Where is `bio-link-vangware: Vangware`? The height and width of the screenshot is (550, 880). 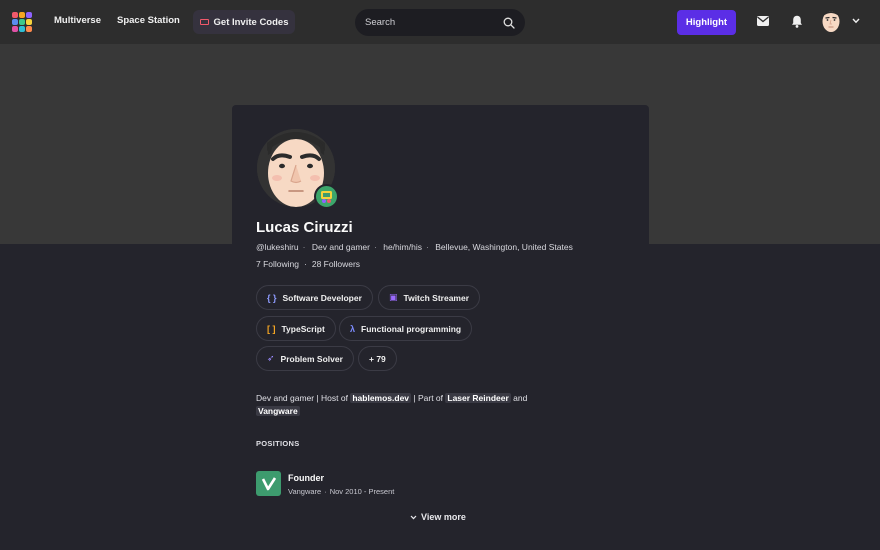 bio-link-vangware: Vangware is located at coordinates (278, 411).